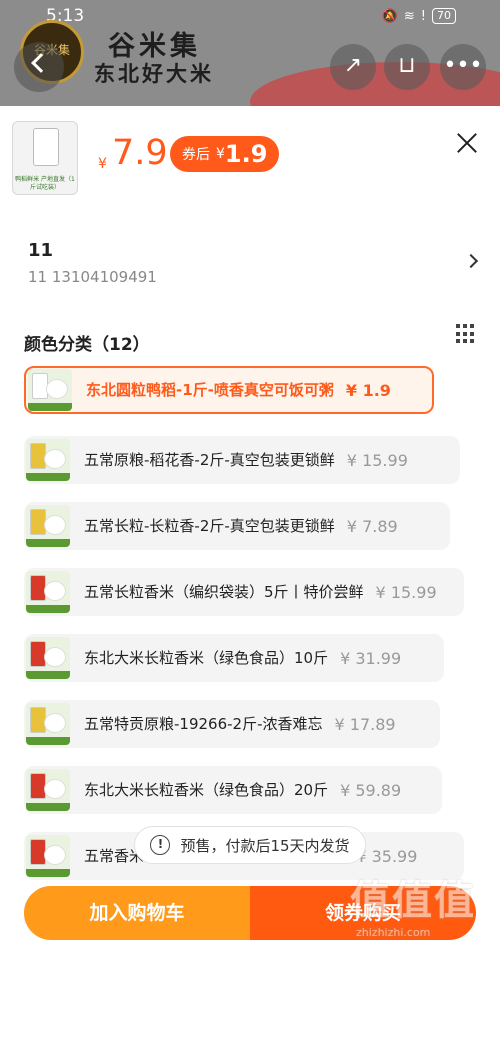 Image resolution: width=500 pixels, height=1056 pixels. I want to click on sku-section-title: 颜色分类（12）, so click(87, 345).